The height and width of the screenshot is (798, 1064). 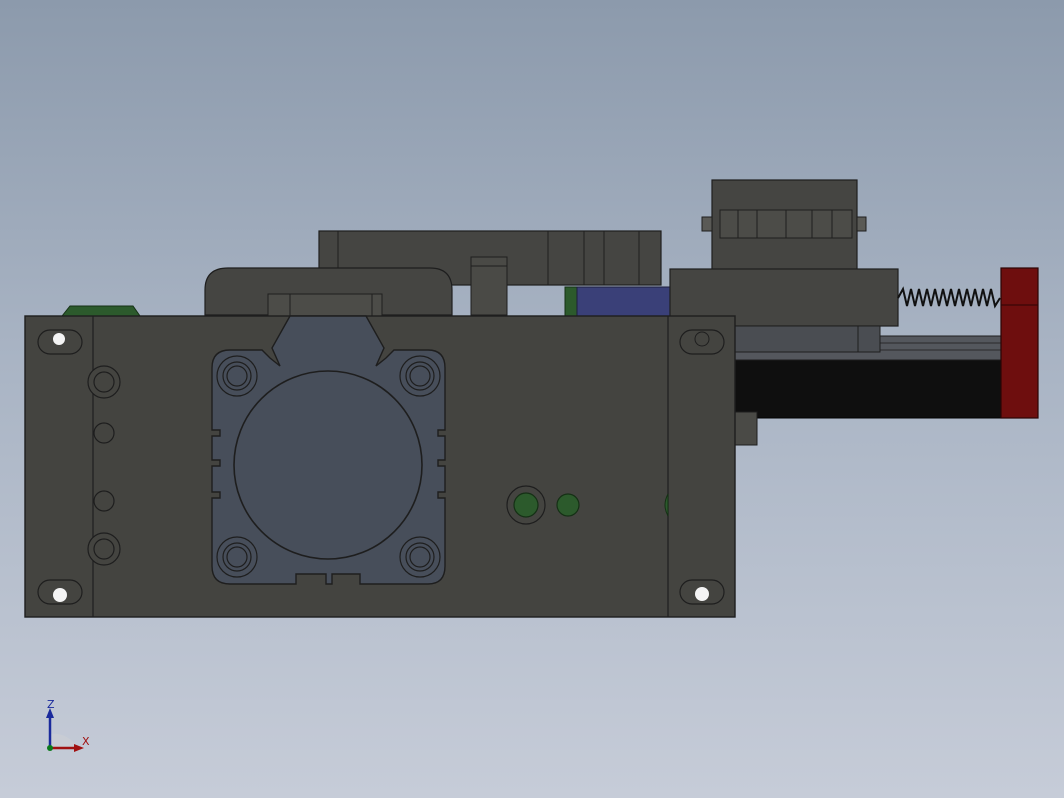 What do you see at coordinates (870, 389) in the screenshot?
I see `slide-base-rail` at bounding box center [870, 389].